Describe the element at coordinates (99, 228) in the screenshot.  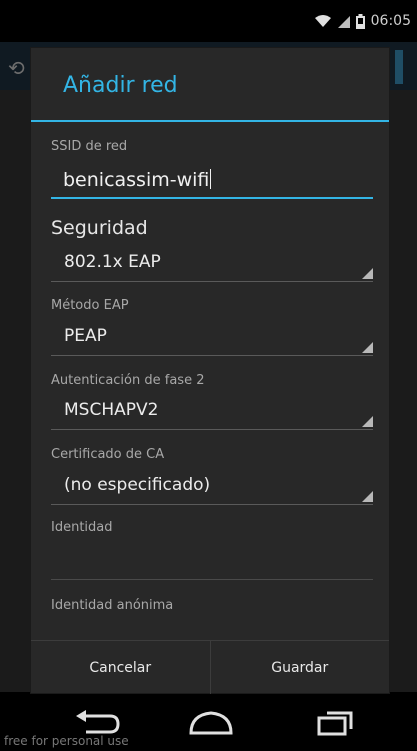
I see `security-label: Seguridad` at that location.